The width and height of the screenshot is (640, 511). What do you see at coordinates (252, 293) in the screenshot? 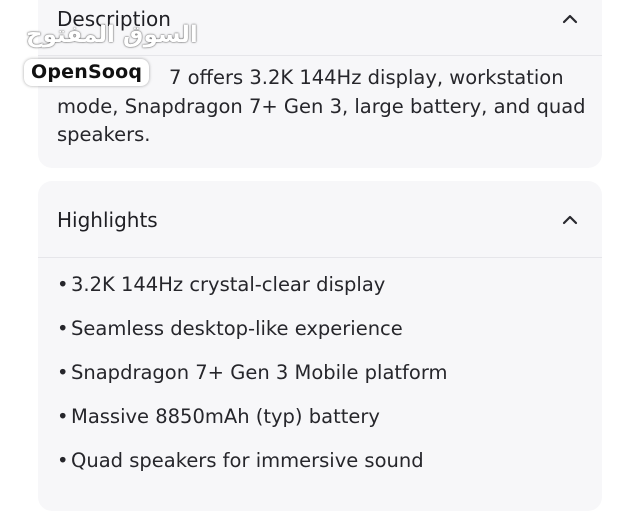
I see `highlight-item: • 3.2K 144Hz crystal-clear display` at bounding box center [252, 293].